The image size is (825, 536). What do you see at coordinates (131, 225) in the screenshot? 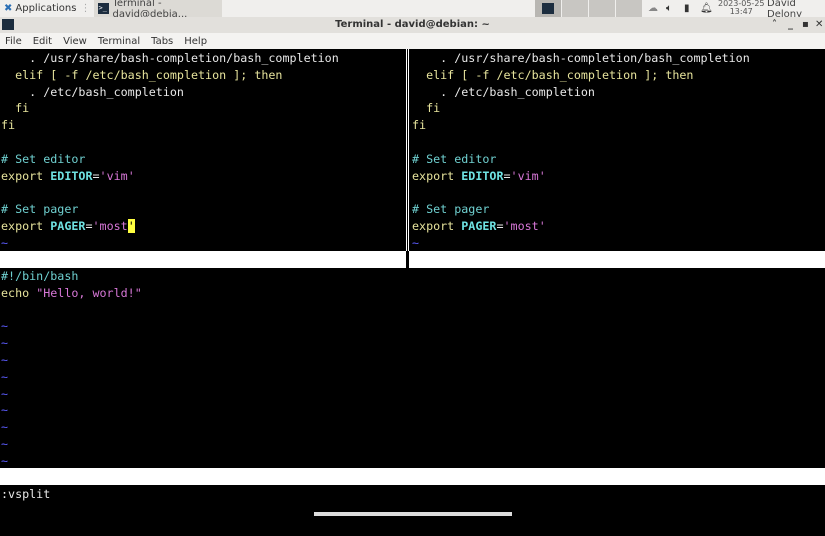
I see `text-cursor: '` at bounding box center [131, 225].